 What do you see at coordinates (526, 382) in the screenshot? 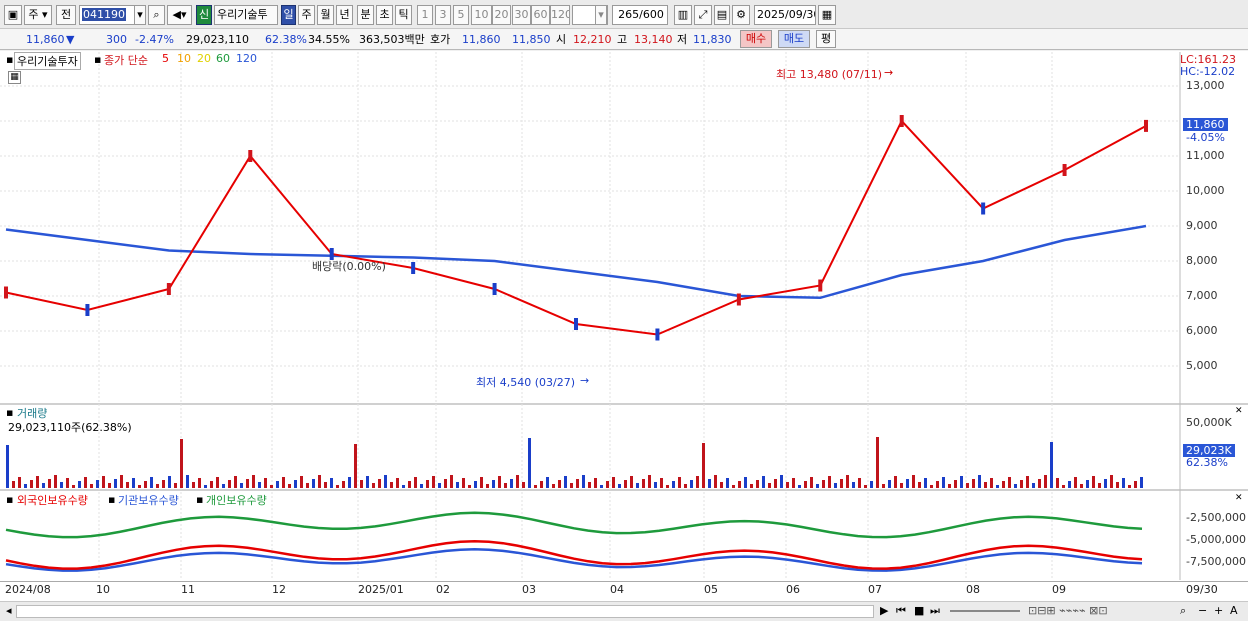
I see `low-annotation: 최저 4,540 (03/27)` at bounding box center [526, 382].